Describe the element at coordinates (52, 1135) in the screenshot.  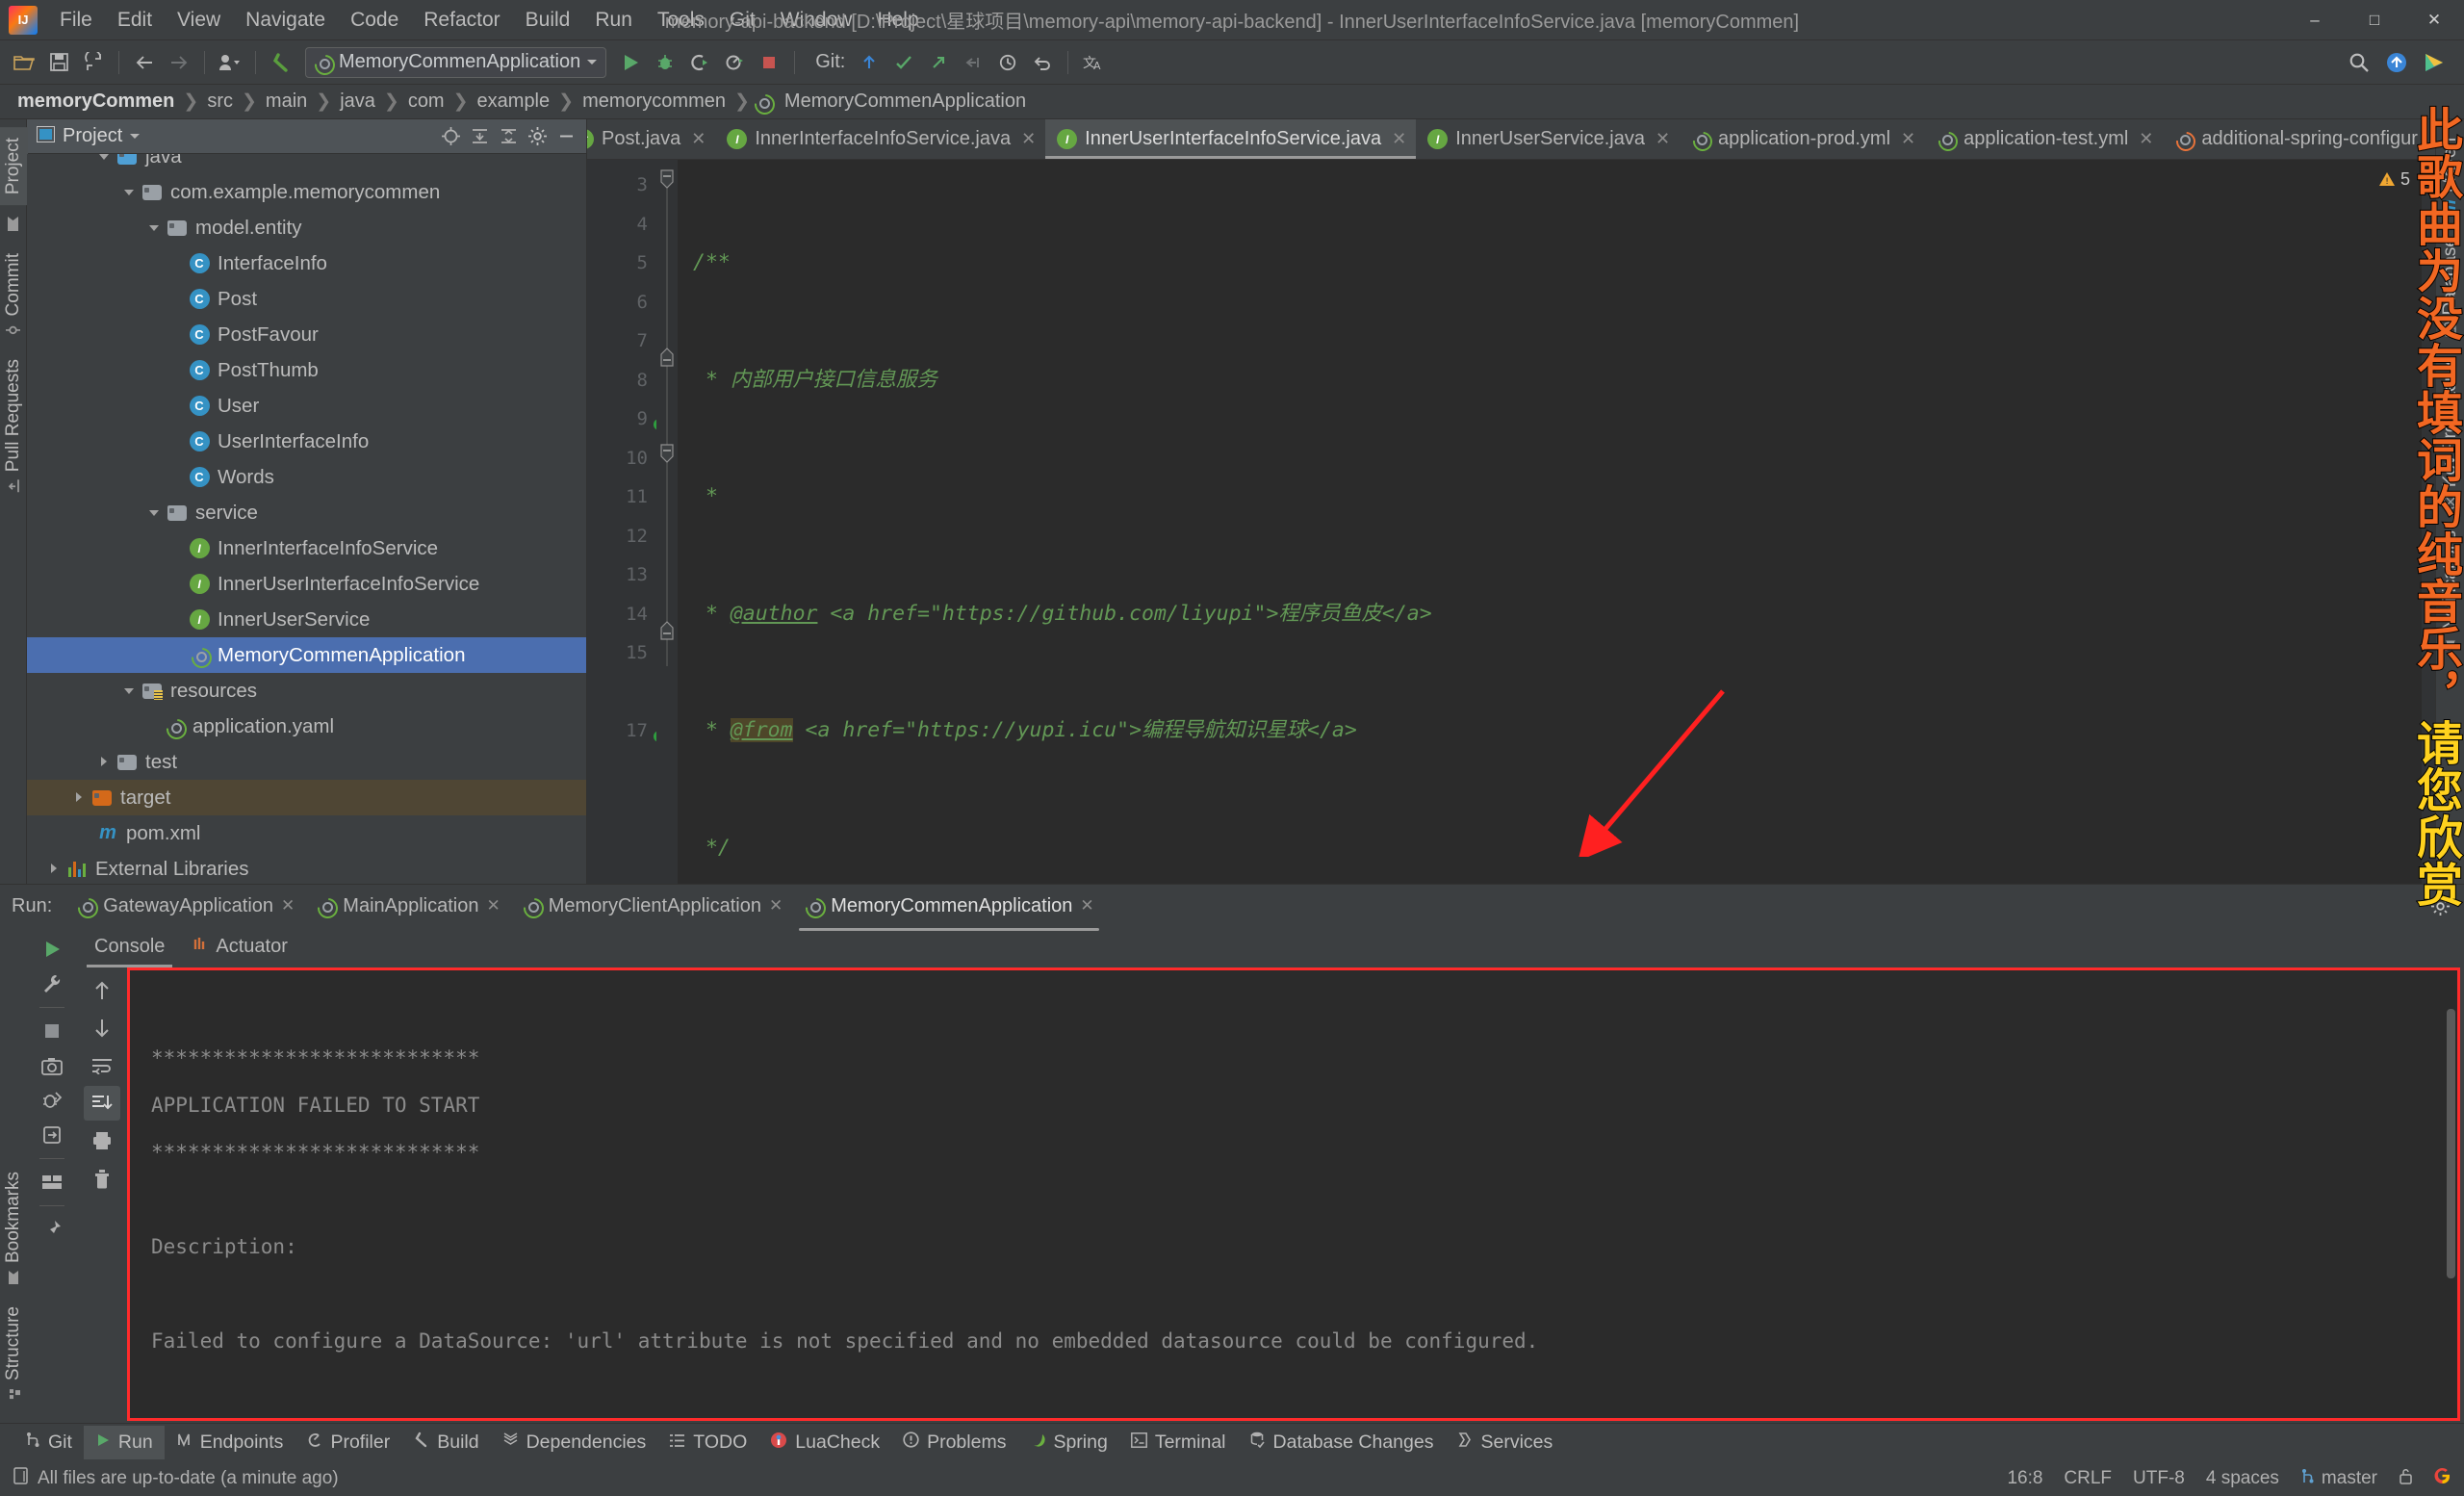
I see `export-icon` at that location.